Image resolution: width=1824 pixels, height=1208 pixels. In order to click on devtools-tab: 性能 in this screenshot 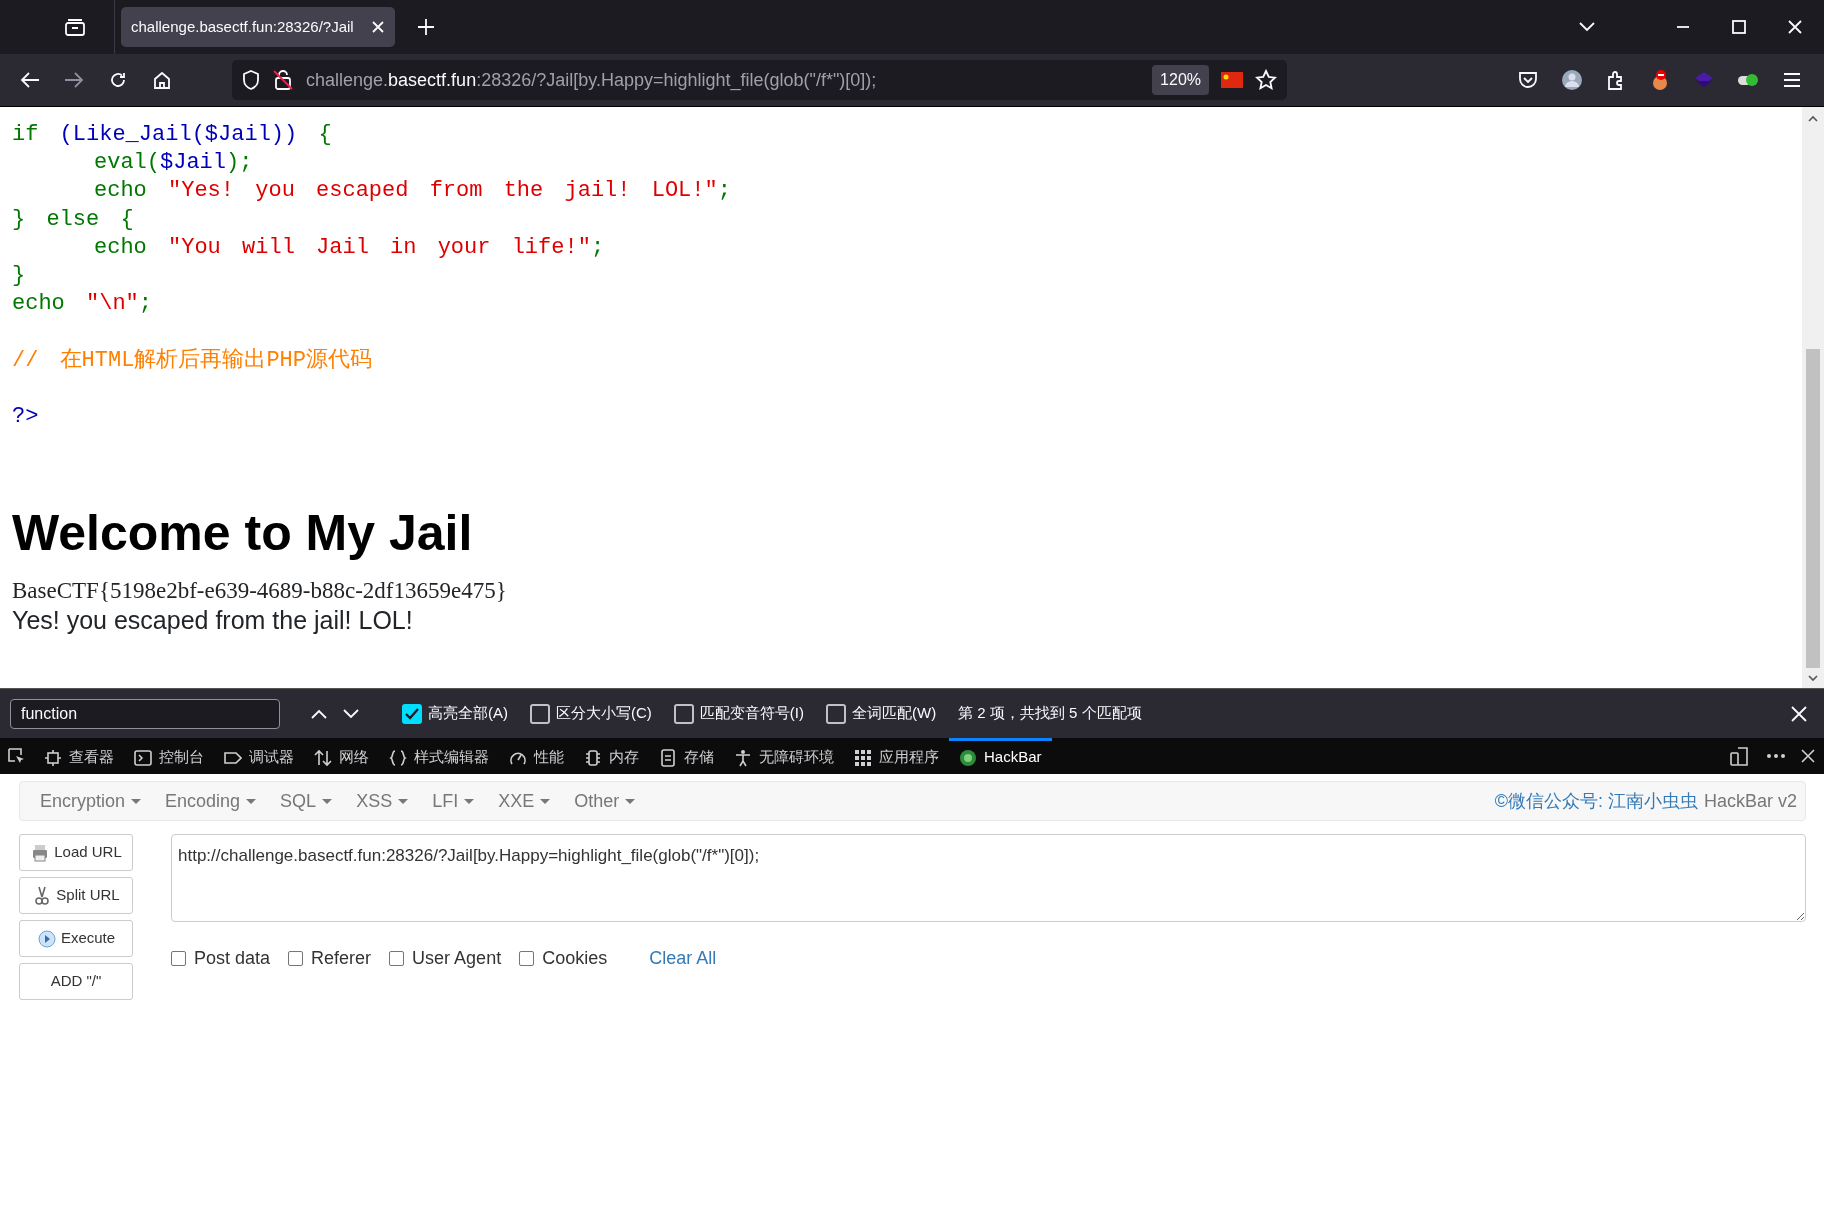, I will do `click(536, 756)`.